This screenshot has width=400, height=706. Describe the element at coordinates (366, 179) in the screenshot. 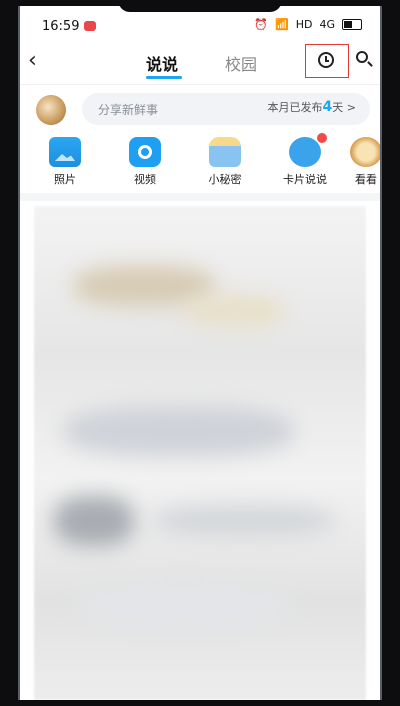

I see `shortcut-label: 看看` at that location.